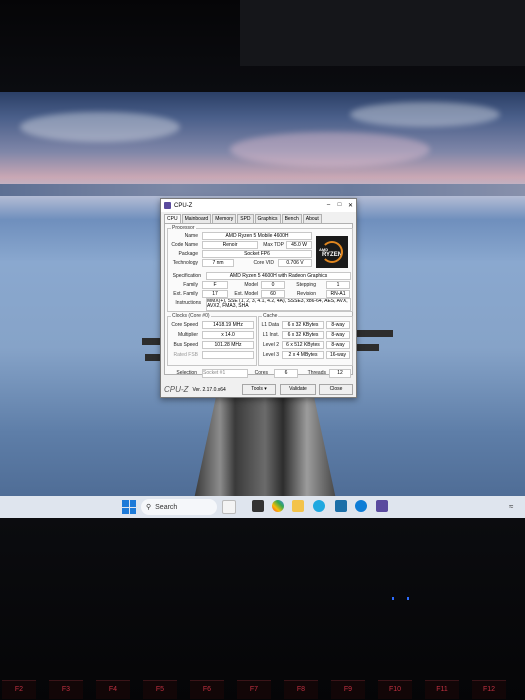 This screenshot has width=525, height=700. Describe the element at coordinates (303, 345) in the screenshot. I see `level2-size: 6 x 512 KBytes` at that location.